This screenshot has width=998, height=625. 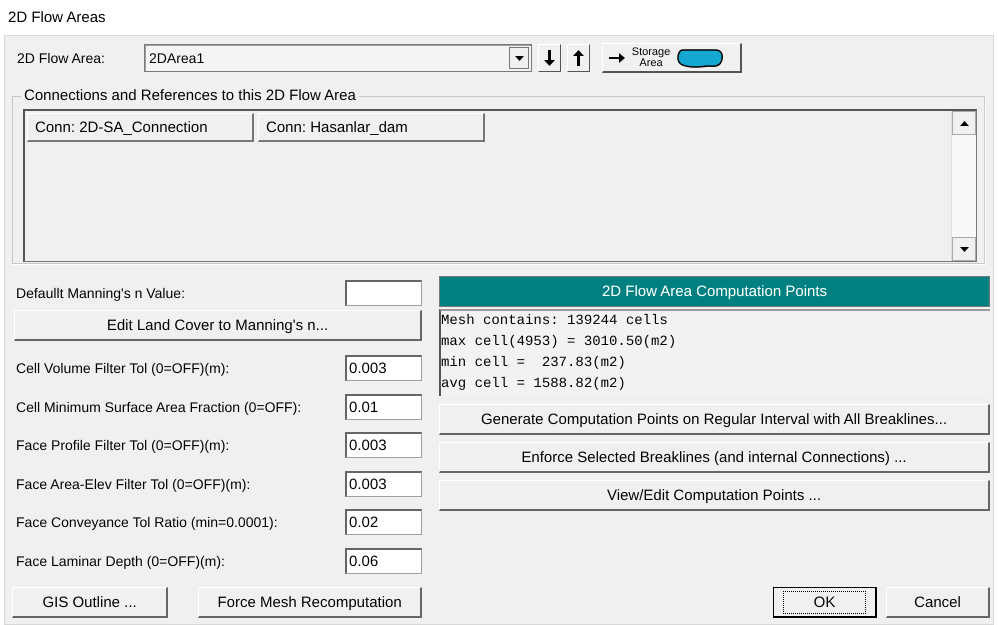 I want to click on scroll-down-icon, so click(x=964, y=249).